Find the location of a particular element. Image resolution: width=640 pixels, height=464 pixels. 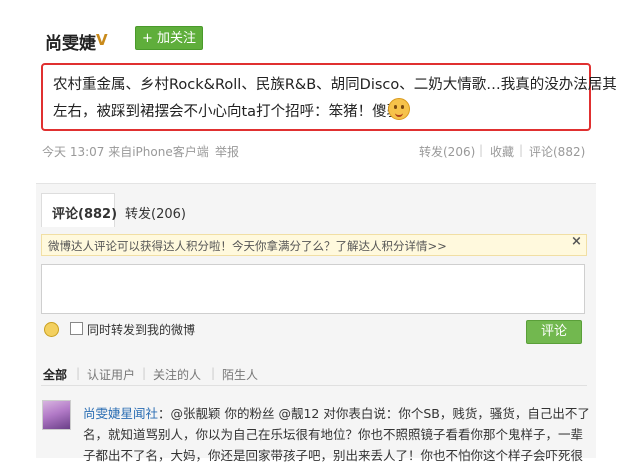

repost-checkbox-label: 同时转发到我的微博 is located at coordinates (141, 330).